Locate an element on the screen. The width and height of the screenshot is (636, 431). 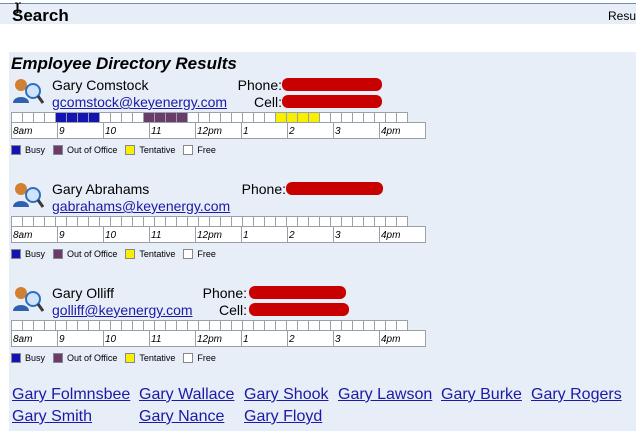
redacted-cell is located at coordinates (332, 101).